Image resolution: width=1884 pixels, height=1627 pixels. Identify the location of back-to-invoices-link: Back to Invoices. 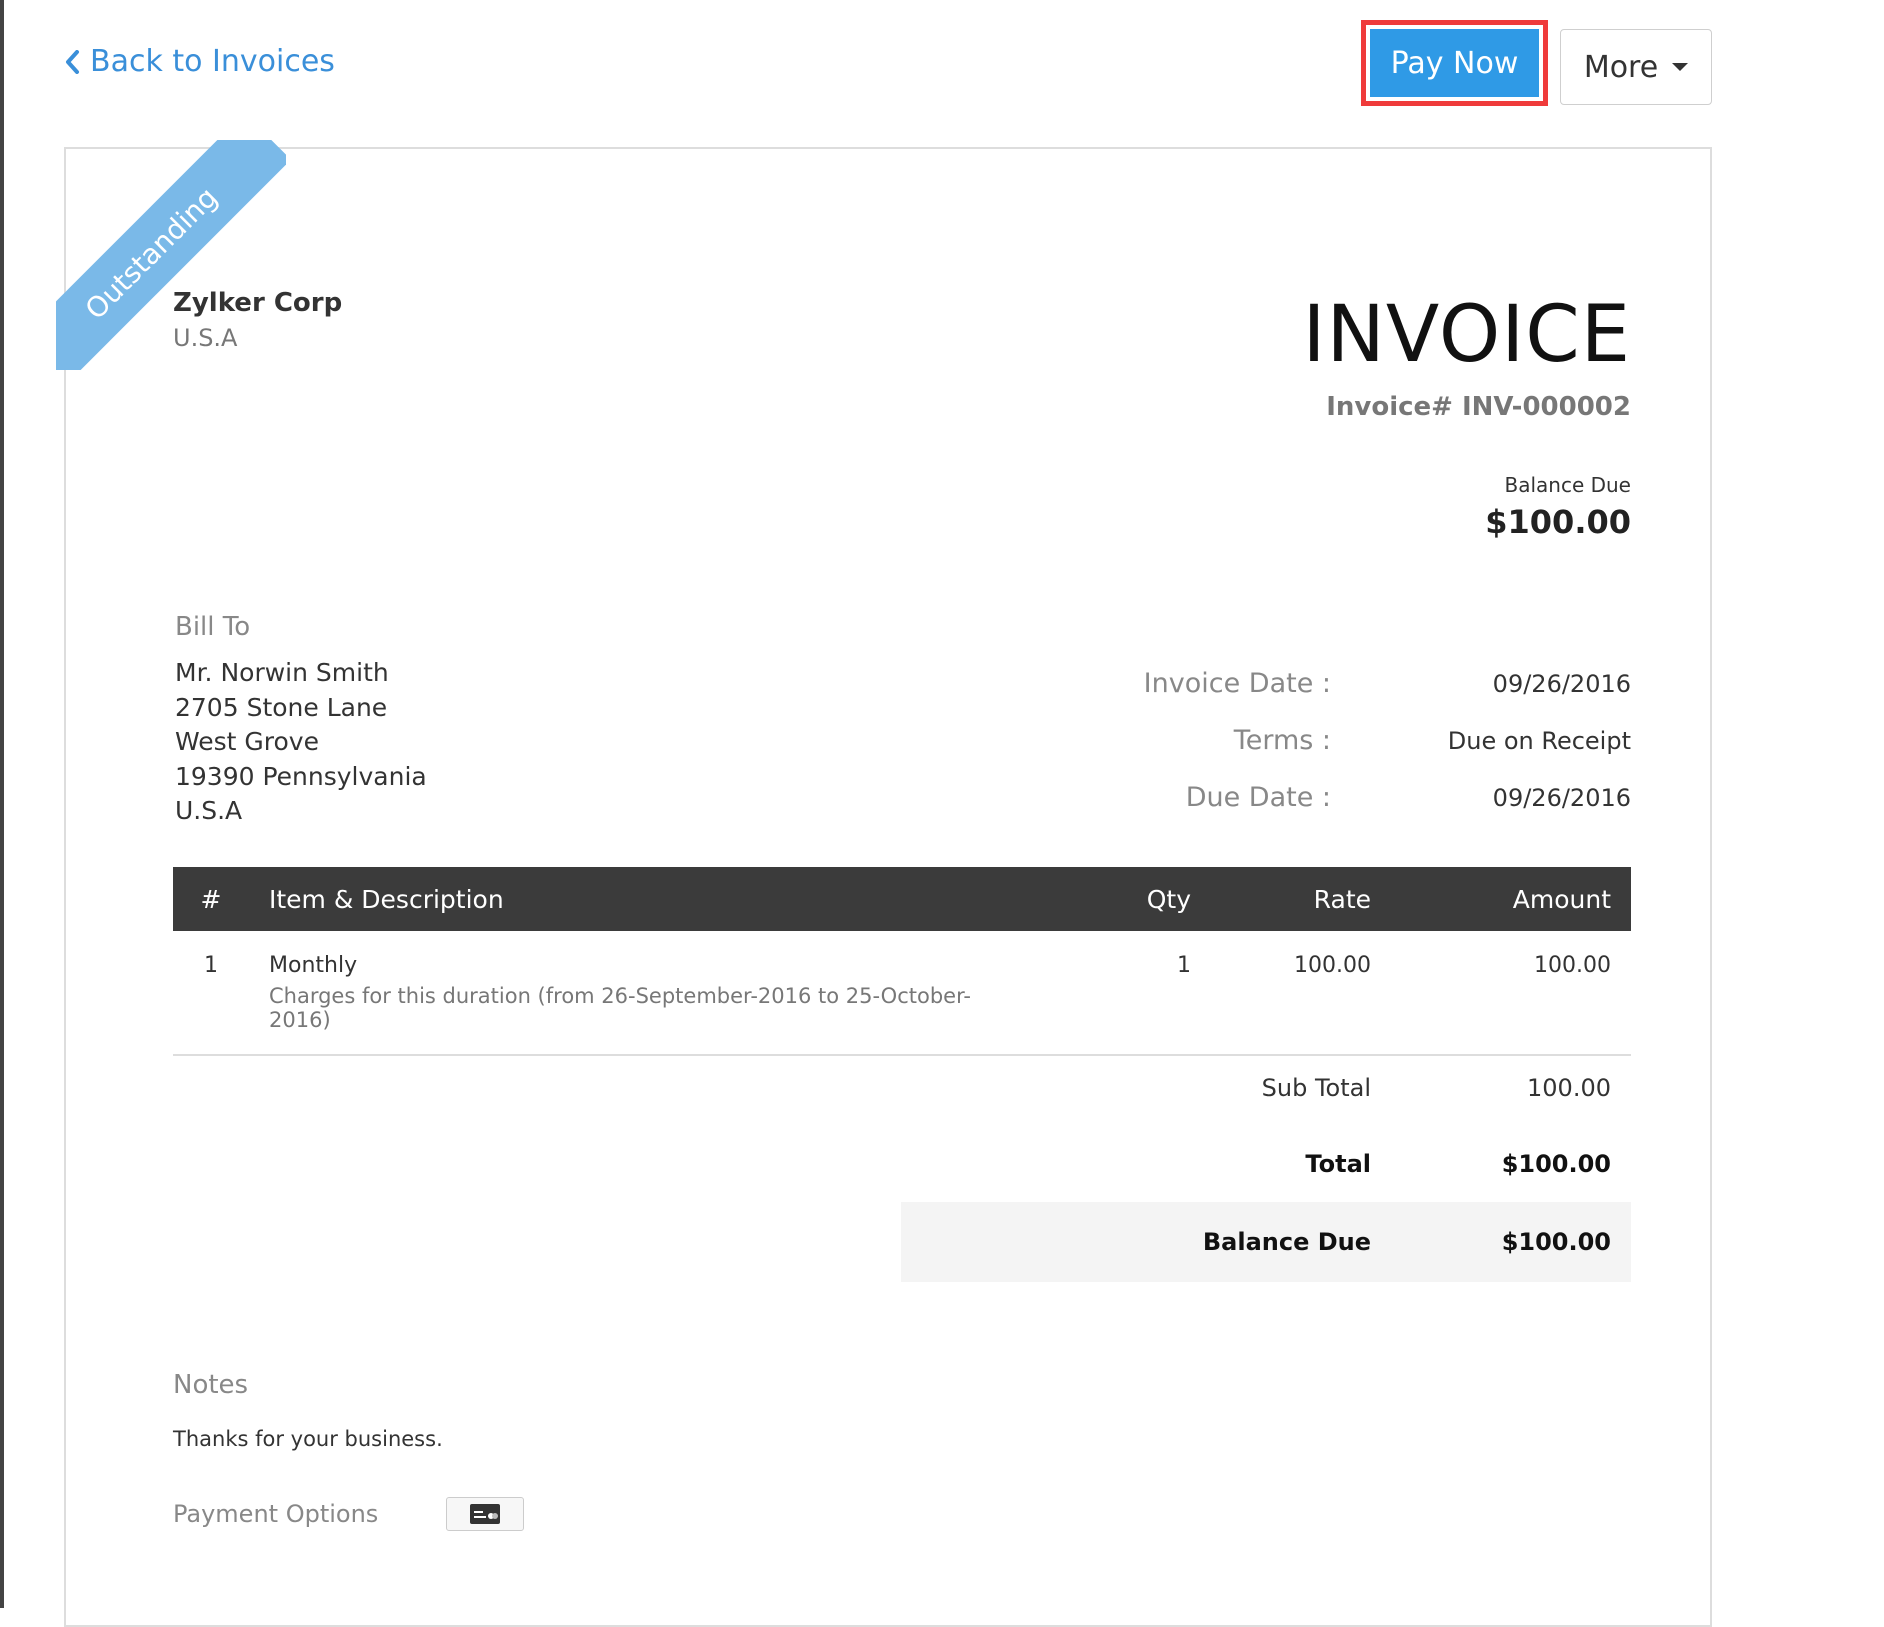
(199, 61).